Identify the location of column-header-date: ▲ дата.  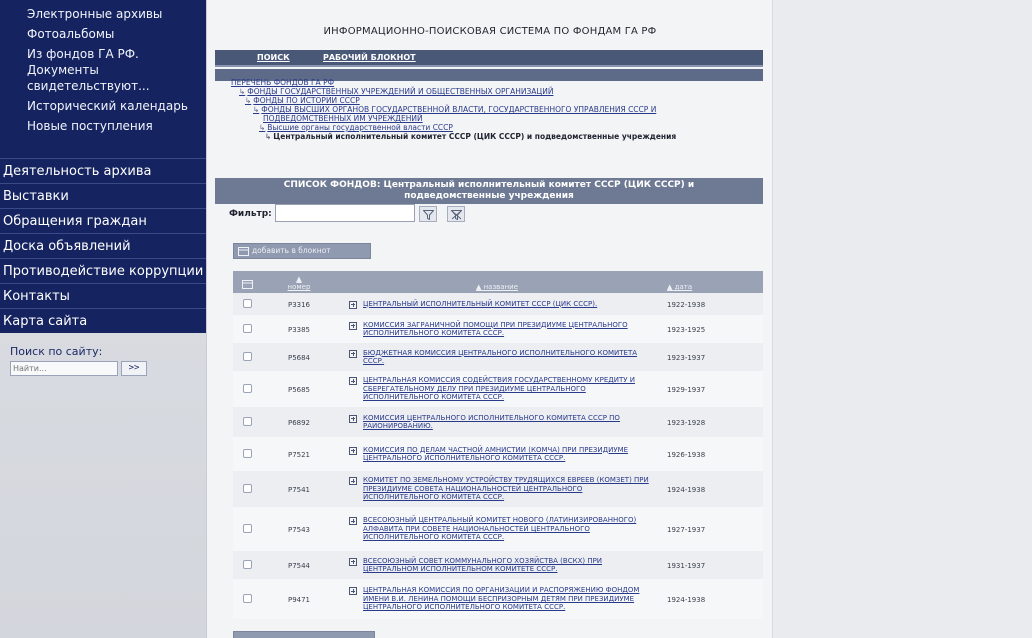
(710, 282).